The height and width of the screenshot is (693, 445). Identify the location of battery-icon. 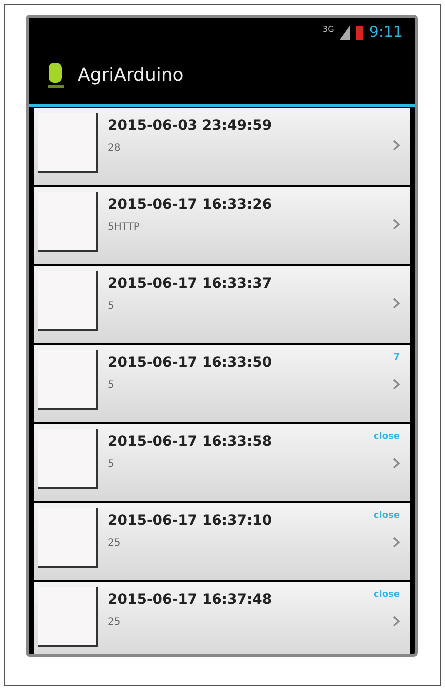
(360, 32).